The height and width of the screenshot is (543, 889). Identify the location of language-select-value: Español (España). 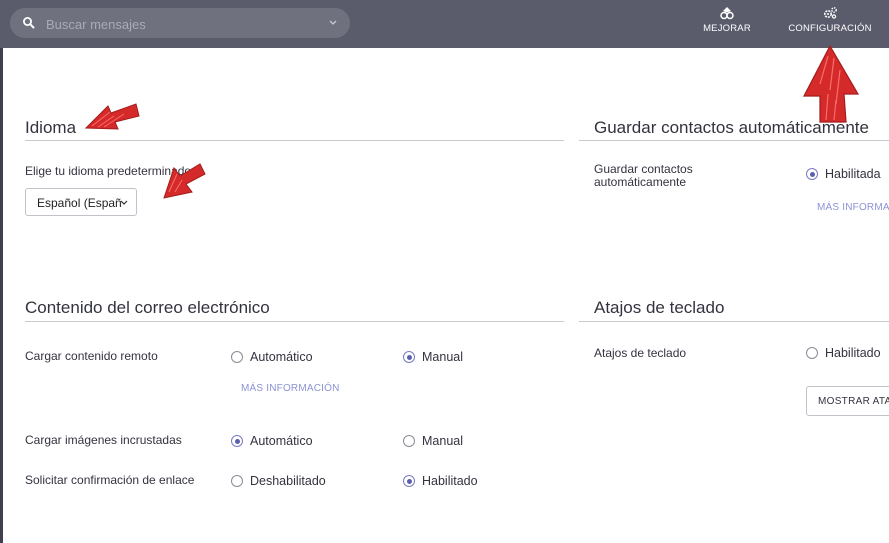
(79, 203).